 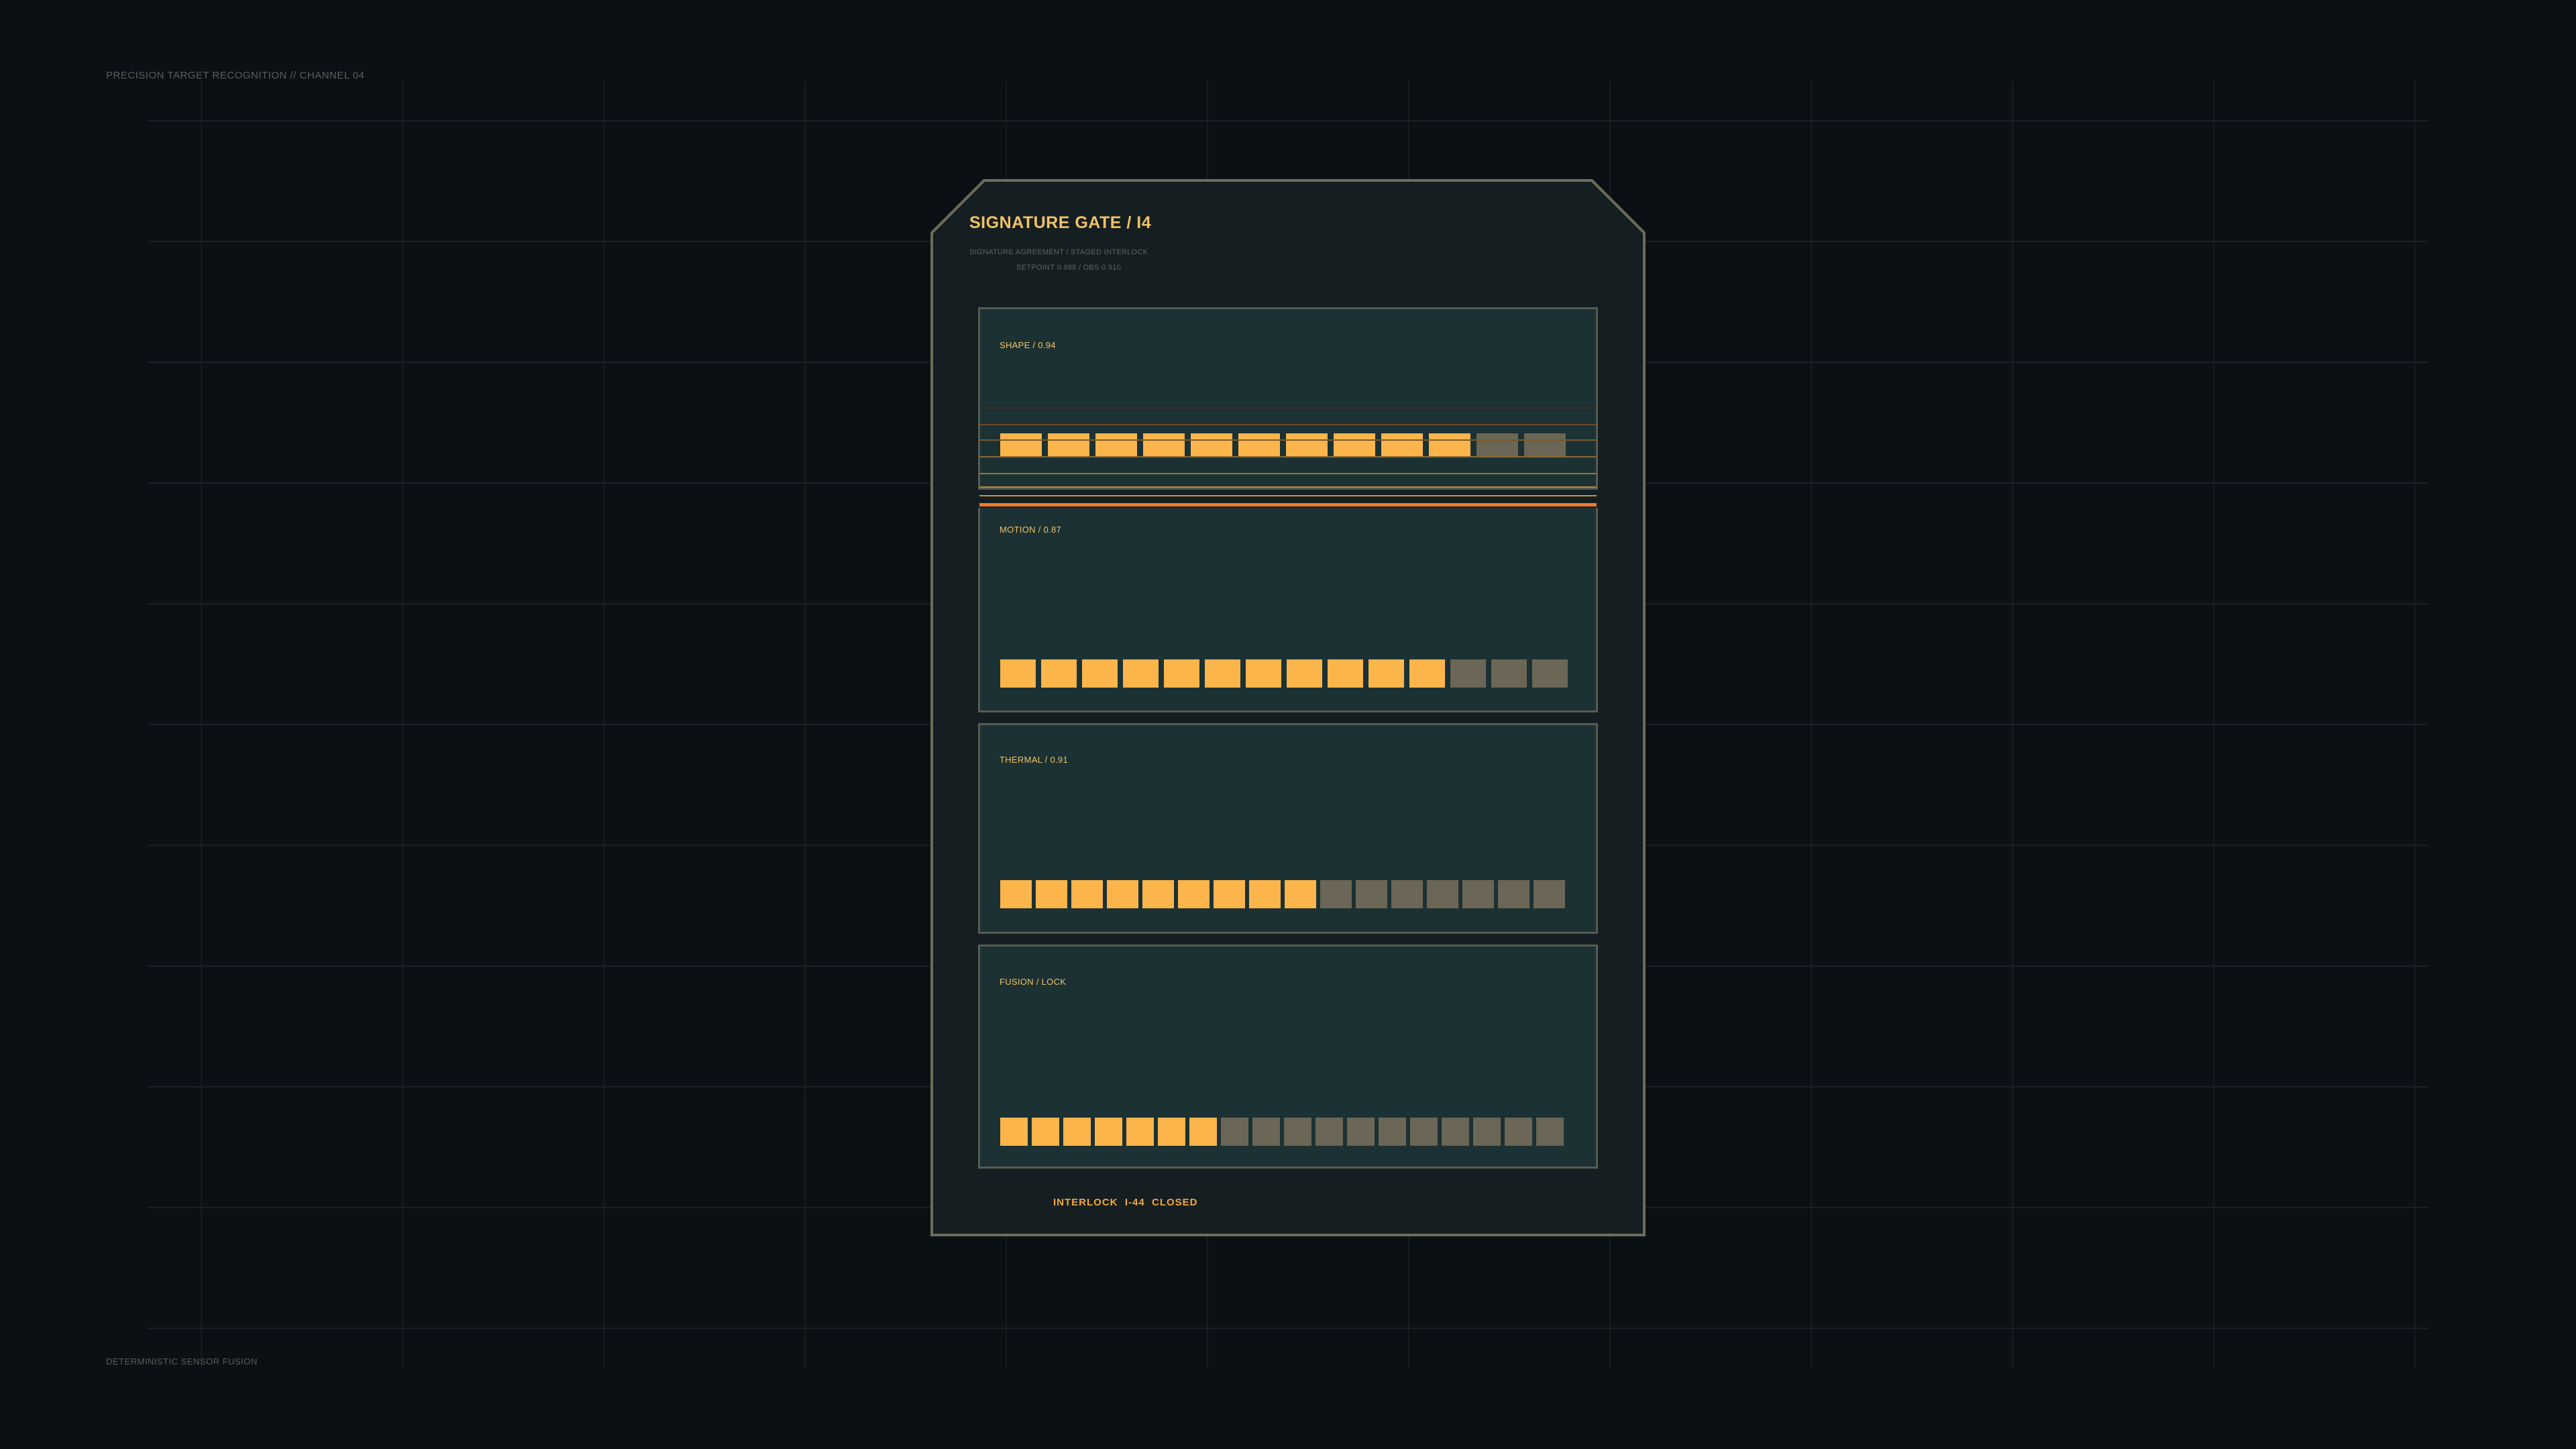 What do you see at coordinates (1034, 760) in the screenshot?
I see `thermal-panel-label: THERMAL / 0.91` at bounding box center [1034, 760].